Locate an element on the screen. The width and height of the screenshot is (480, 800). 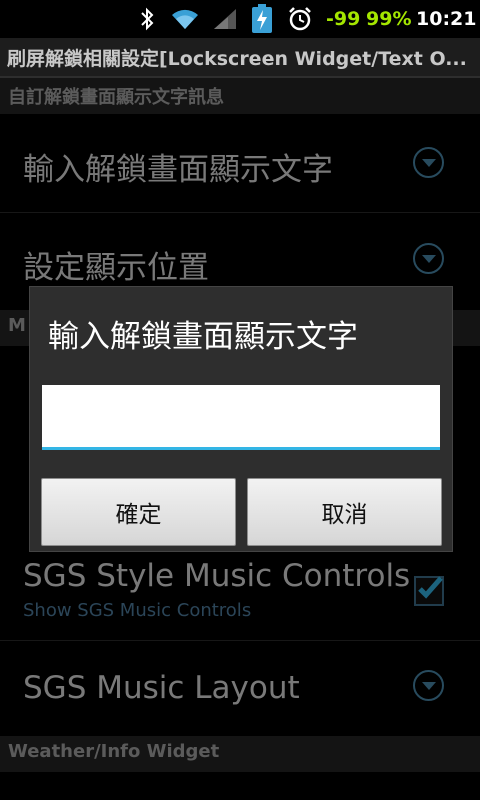
battery-charging-icon is located at coordinates (262, 18).